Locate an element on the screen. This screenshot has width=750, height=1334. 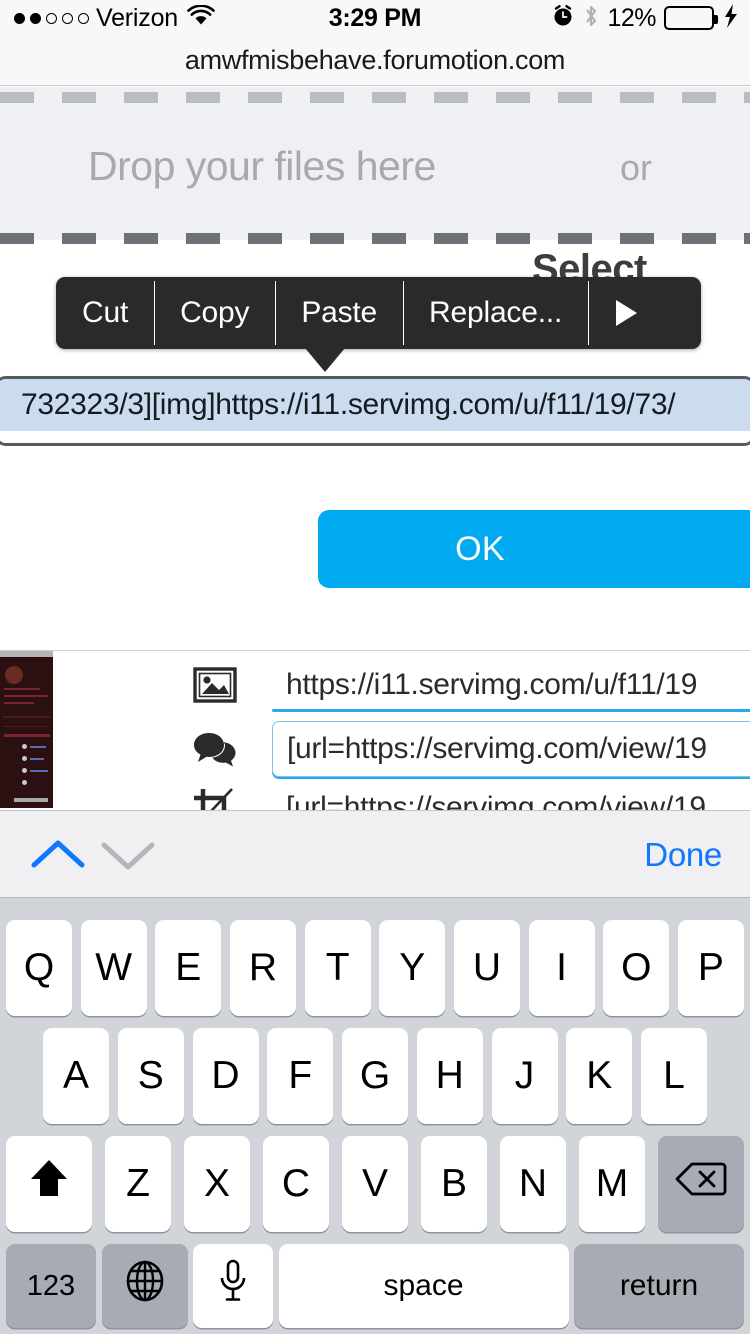
menu-item-paste: Paste is located at coordinates (339, 313).